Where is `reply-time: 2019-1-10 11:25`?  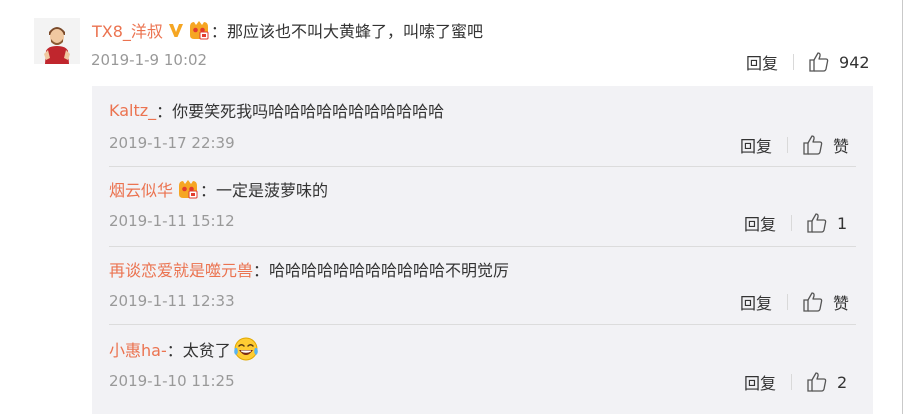
reply-time: 2019-1-10 11:25 is located at coordinates (172, 381).